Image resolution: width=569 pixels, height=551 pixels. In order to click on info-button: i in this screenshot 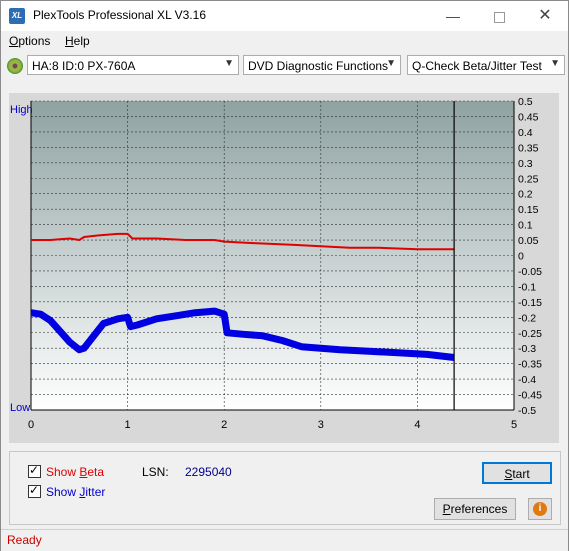, I will do `click(540, 509)`.